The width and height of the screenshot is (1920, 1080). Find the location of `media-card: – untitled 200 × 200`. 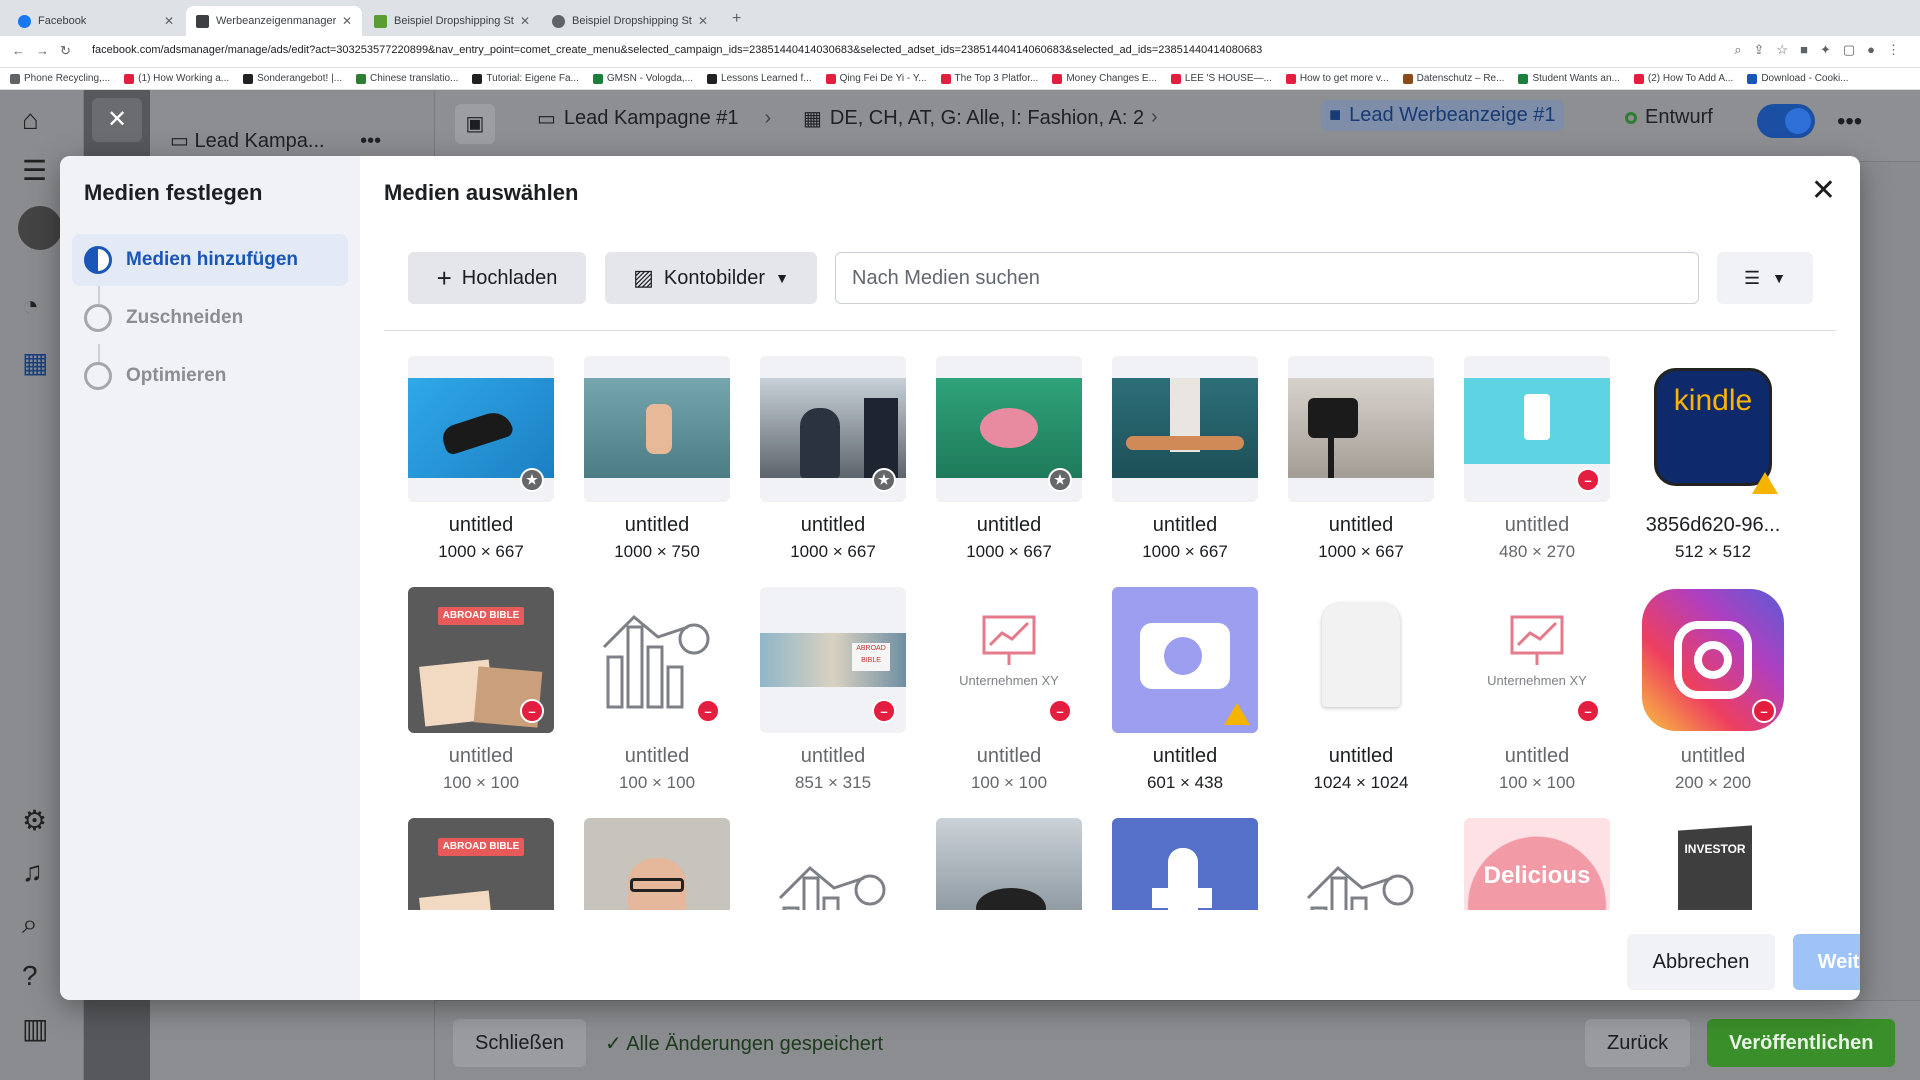

media-card: – untitled 200 × 200 is located at coordinates (1713, 692).